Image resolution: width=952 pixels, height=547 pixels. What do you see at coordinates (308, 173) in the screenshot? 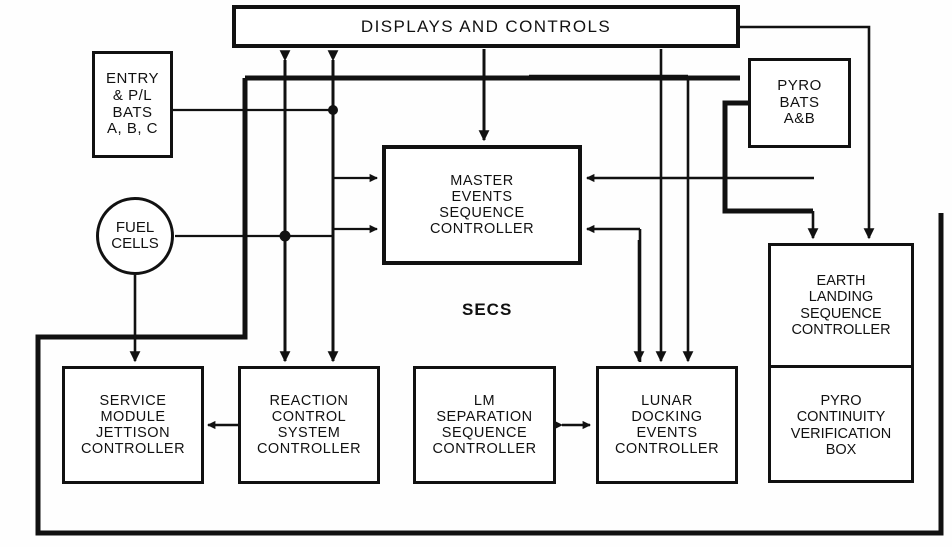
I see `junction-dots` at bounding box center [308, 173].